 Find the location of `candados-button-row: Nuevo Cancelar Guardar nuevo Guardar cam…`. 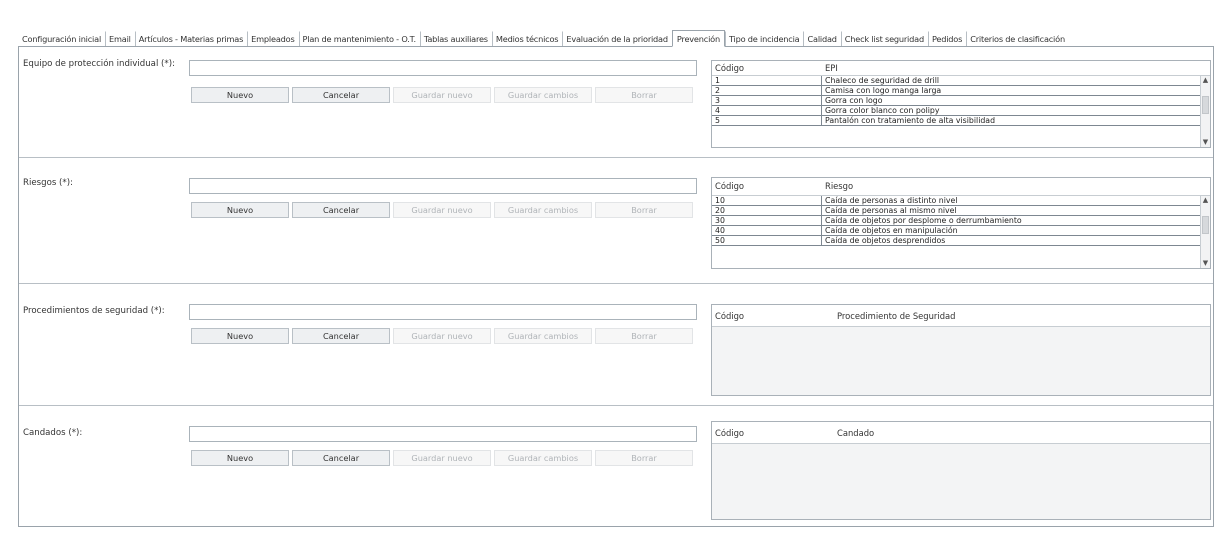

candados-button-row: Nuevo Cancelar Guardar nuevo Guardar cam… is located at coordinates (443, 458).